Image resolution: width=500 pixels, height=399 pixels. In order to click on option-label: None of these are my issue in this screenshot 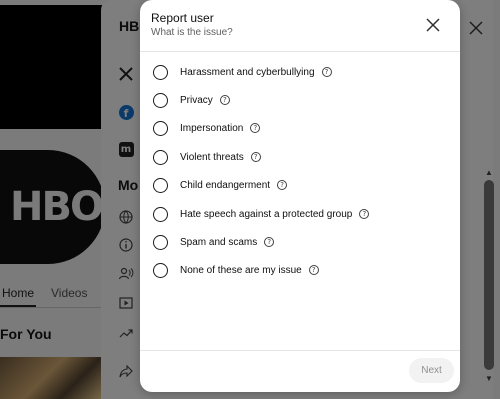, I will do `click(241, 270)`.